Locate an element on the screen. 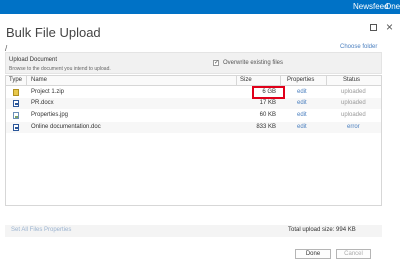 This screenshot has width=400, height=269. overwrite-checkbox: ✓ is located at coordinates (216, 63).